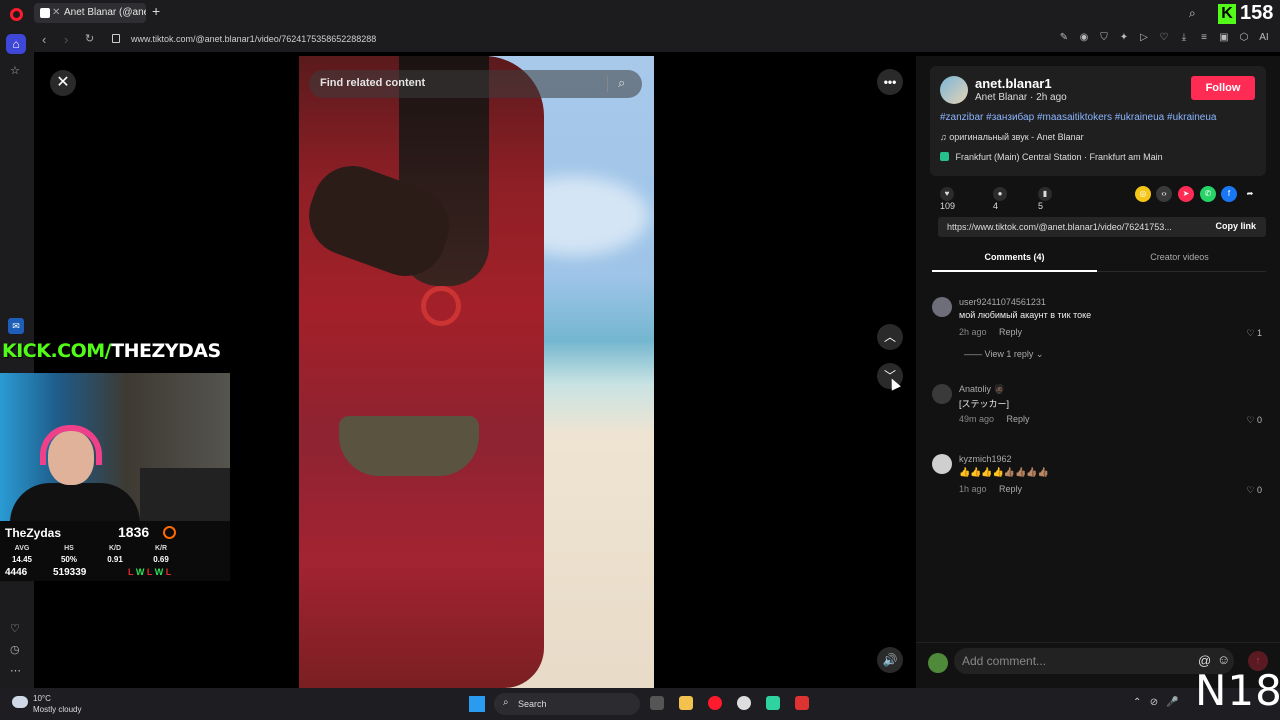 This screenshot has width=1280, height=720. What do you see at coordinates (475, 84) in the screenshot?
I see `related-search-box: Find related content ⌕` at bounding box center [475, 84].